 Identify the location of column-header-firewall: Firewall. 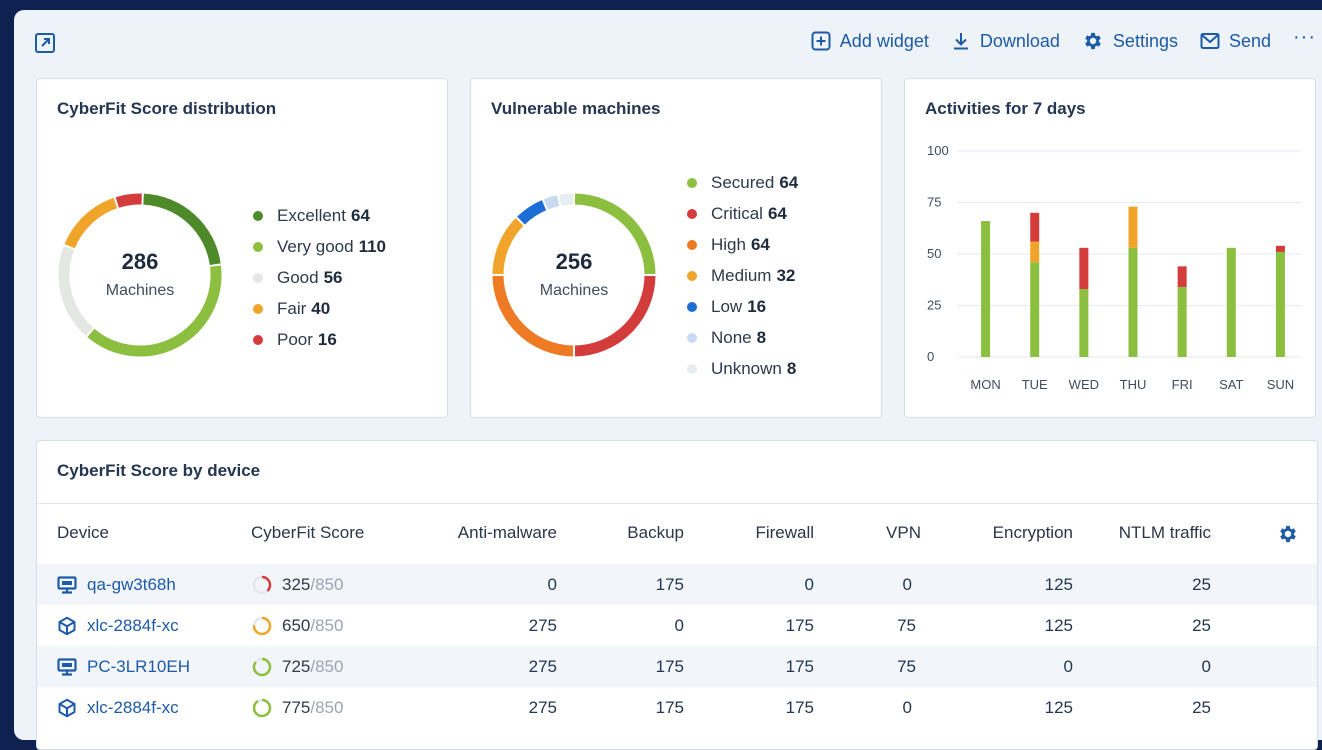
(784, 533).